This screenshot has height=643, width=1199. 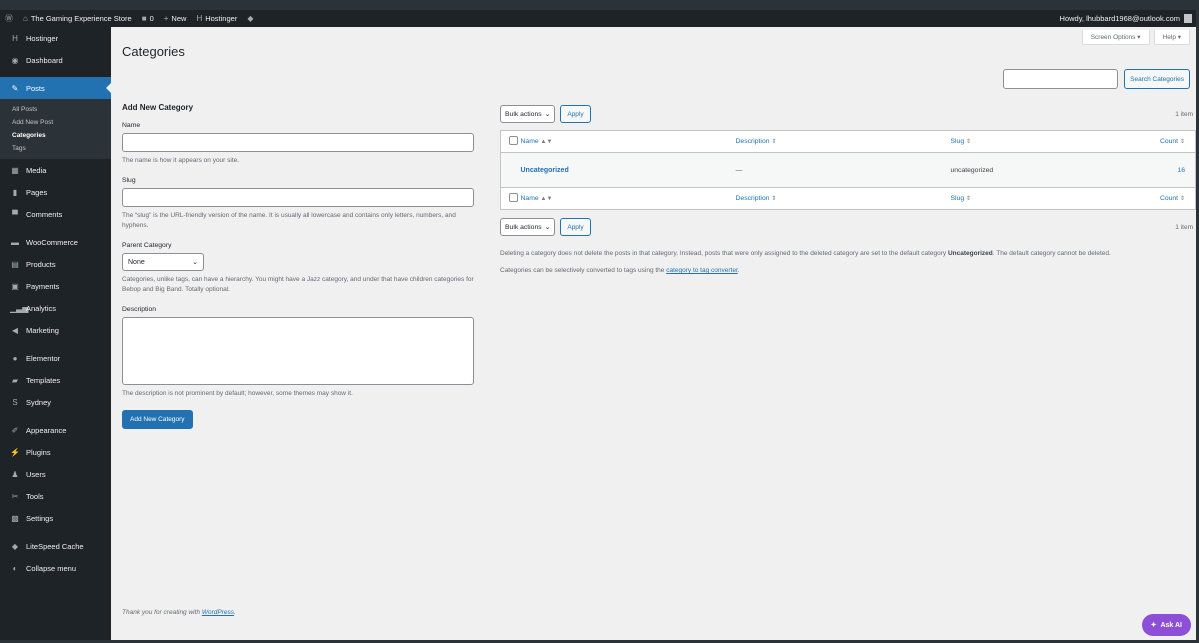 I want to click on row-count-link: 16, so click(x=1158, y=170).